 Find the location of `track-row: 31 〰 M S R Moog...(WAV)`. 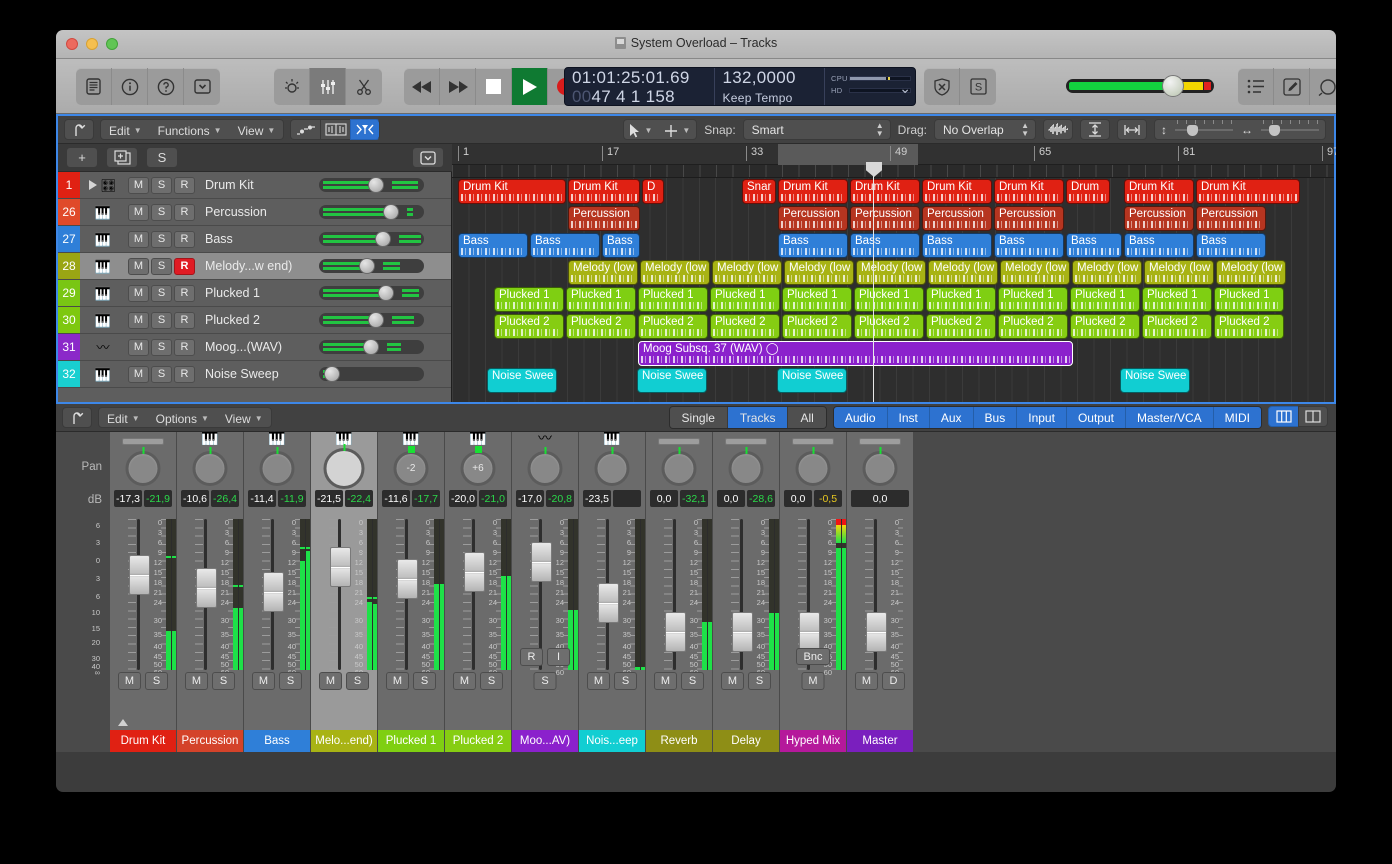

track-row: 31 〰 M S R Moog...(WAV) is located at coordinates (254, 347).